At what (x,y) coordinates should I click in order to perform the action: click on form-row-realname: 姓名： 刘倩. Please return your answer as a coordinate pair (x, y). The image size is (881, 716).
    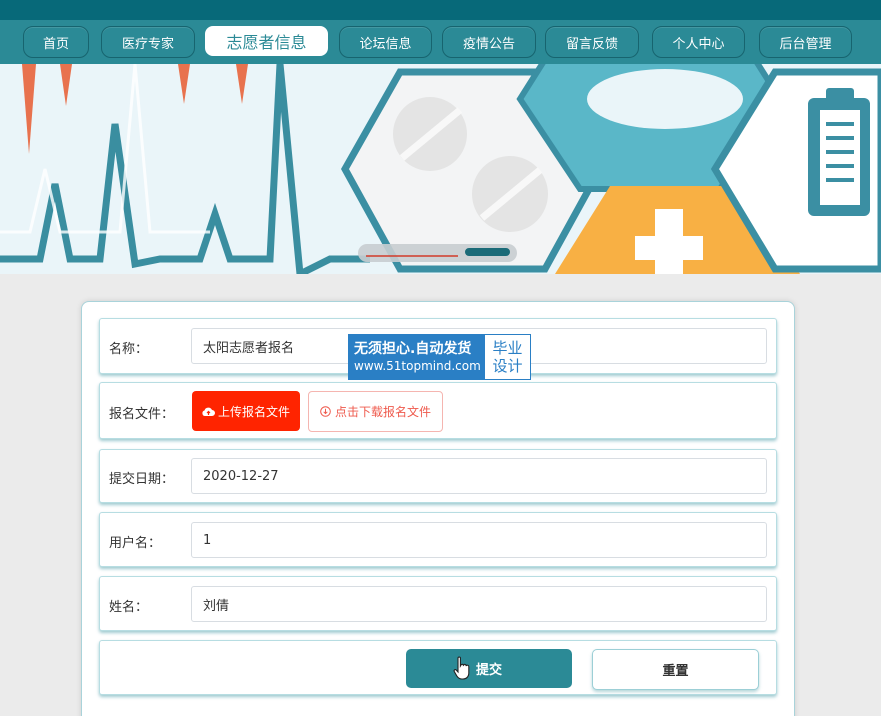
    Looking at the image, I should click on (438, 603).